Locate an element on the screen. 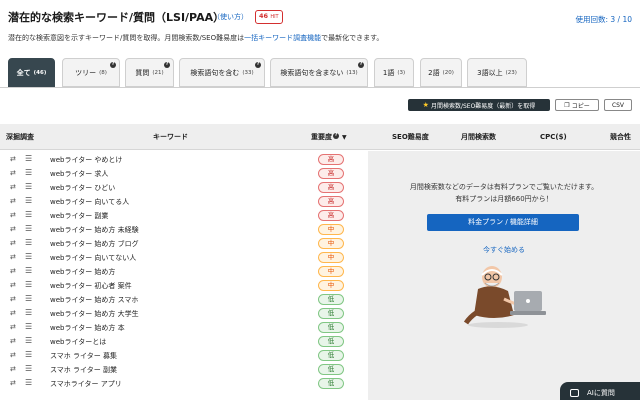 This screenshot has height=400, width=640. start-now-link: 今すぐ始める is located at coordinates (504, 250).